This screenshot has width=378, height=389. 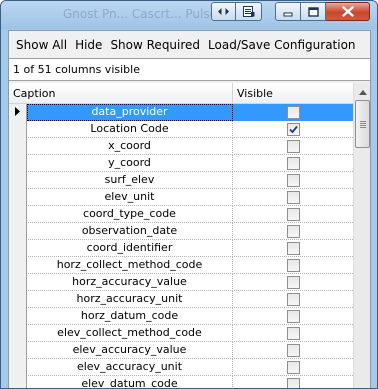 I want to click on menu-show-all: Show All, so click(x=41, y=45).